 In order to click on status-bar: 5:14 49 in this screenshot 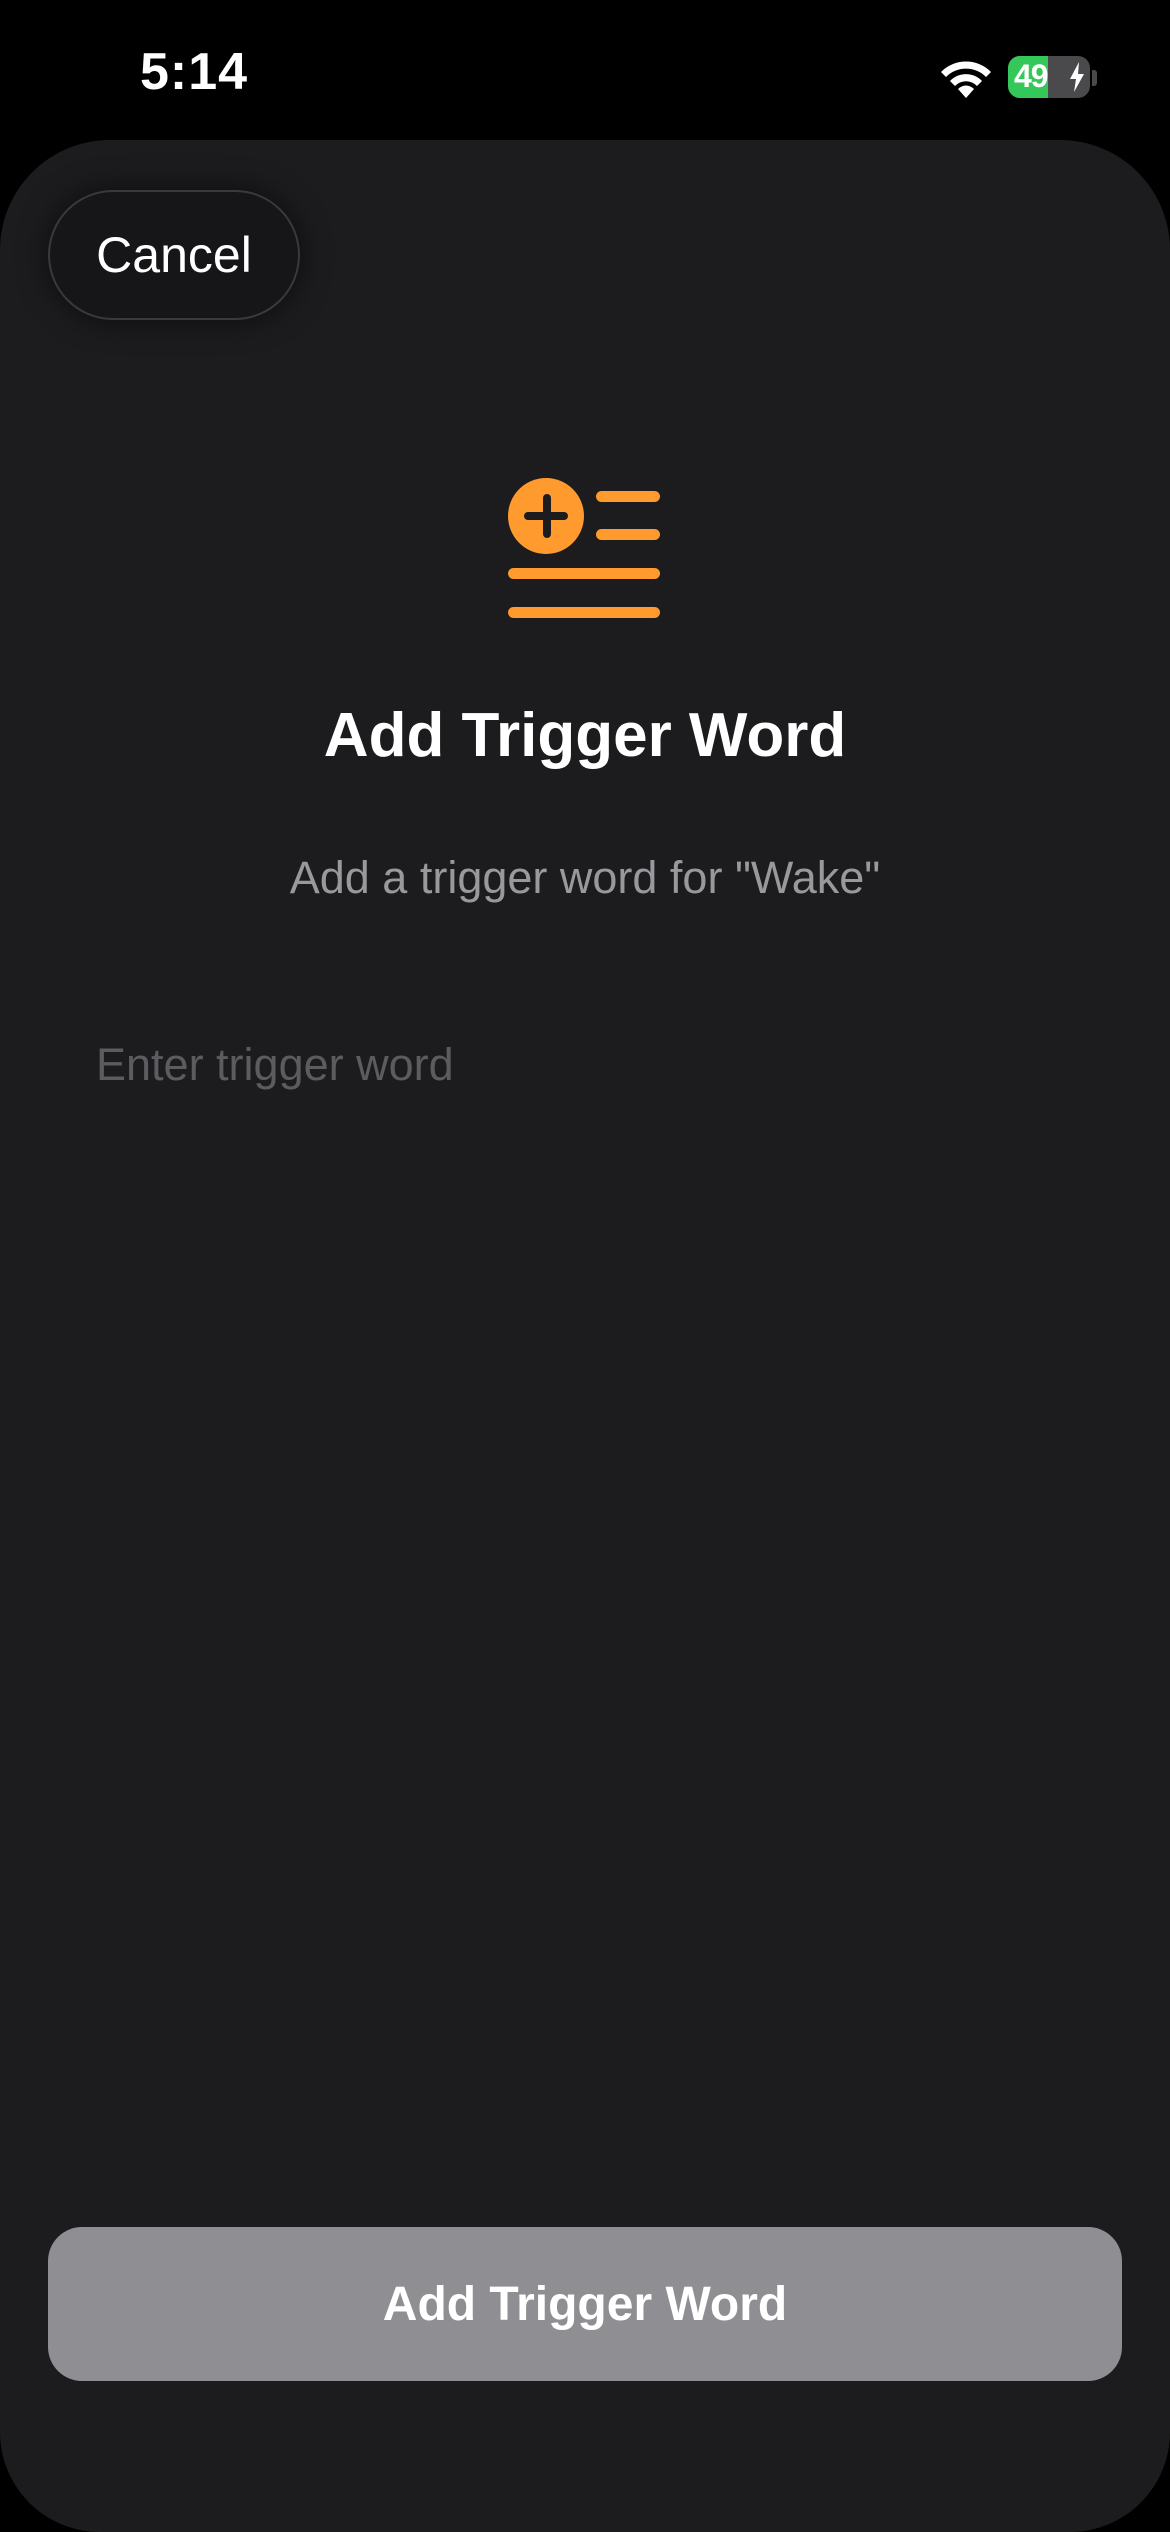, I will do `click(585, 70)`.